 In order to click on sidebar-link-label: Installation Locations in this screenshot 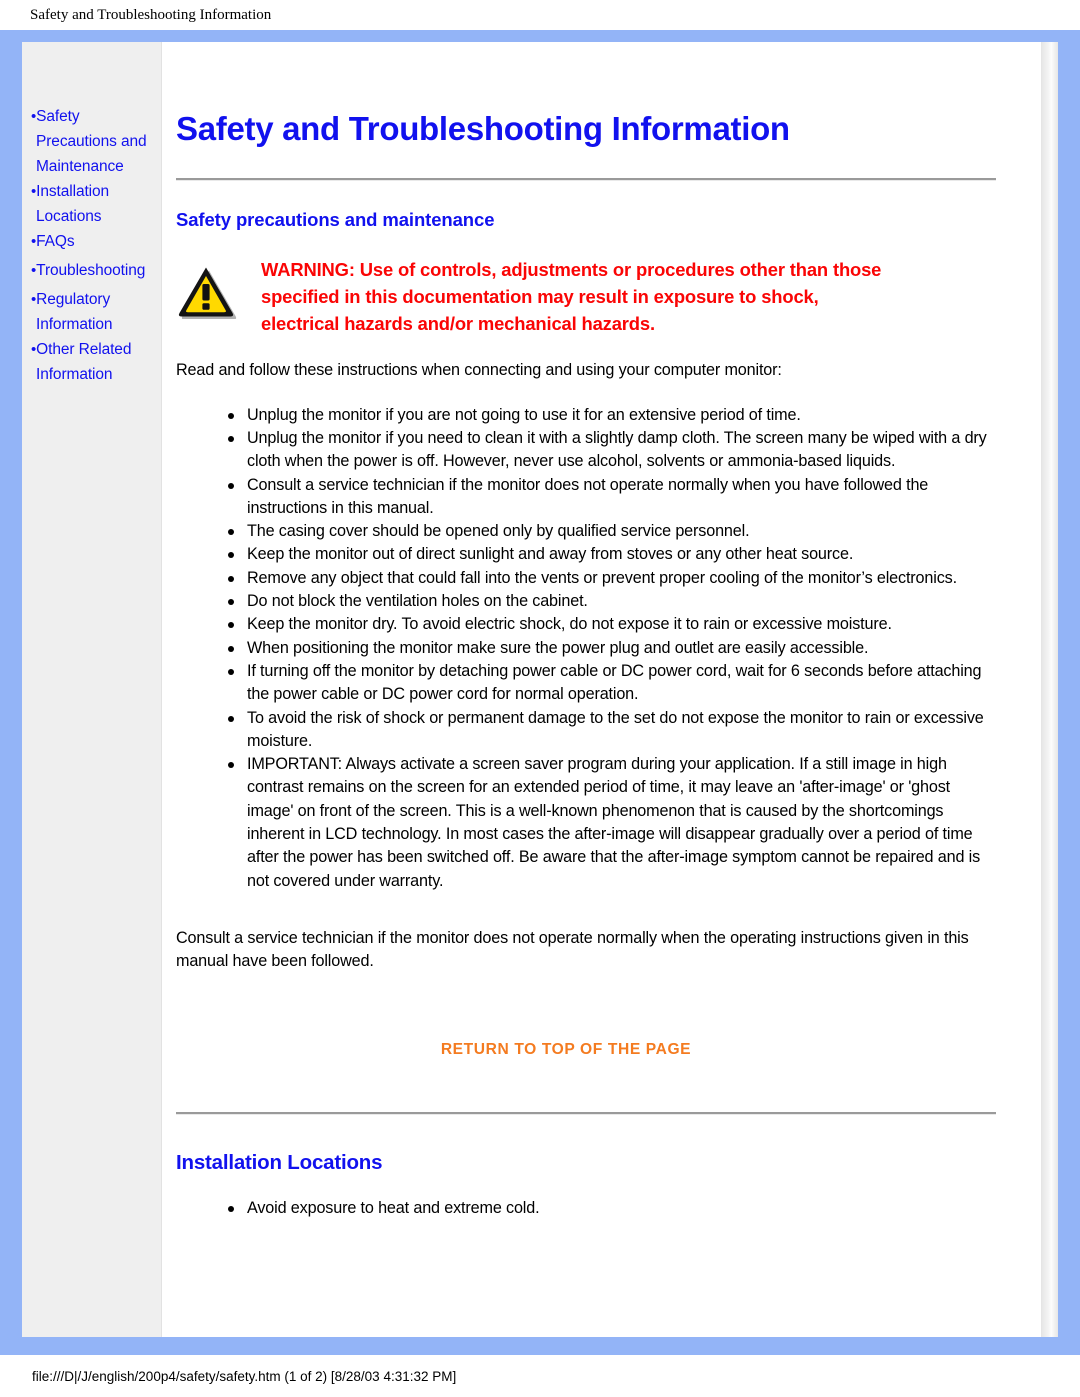, I will do `click(72, 204)`.